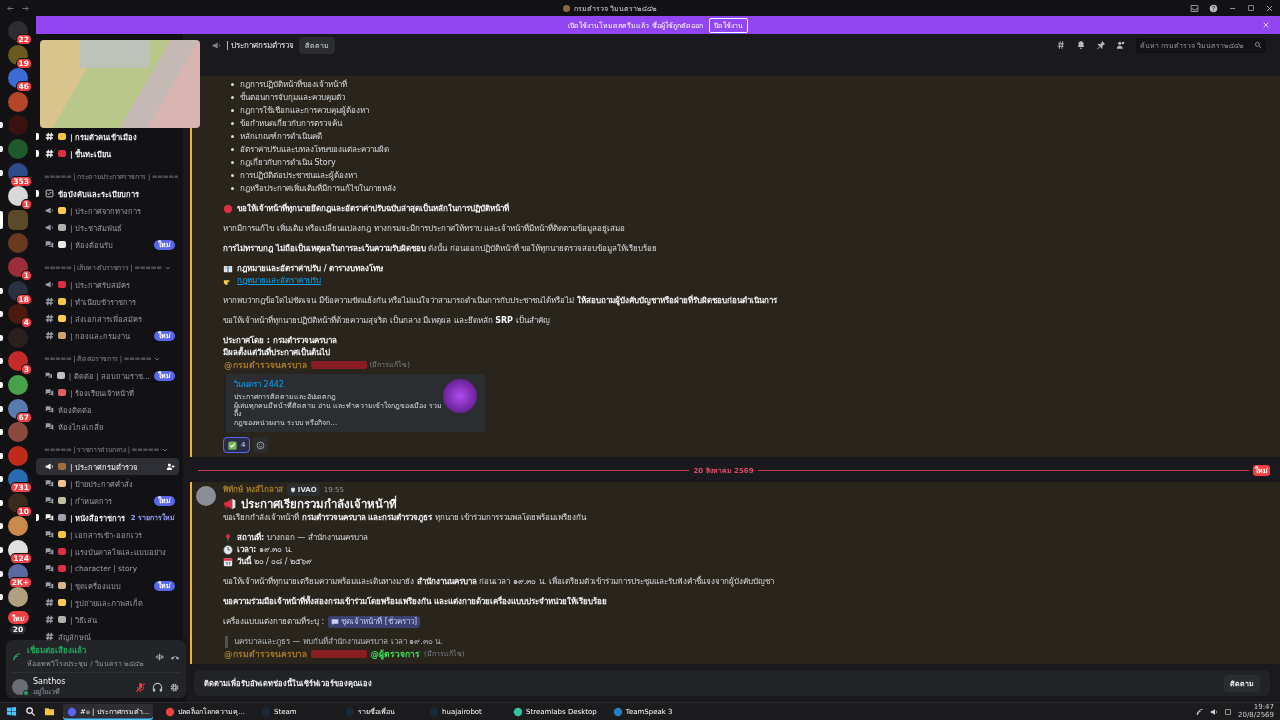  Describe the element at coordinates (460, 396) in the screenshot. I see `logo-placeholder` at that location.